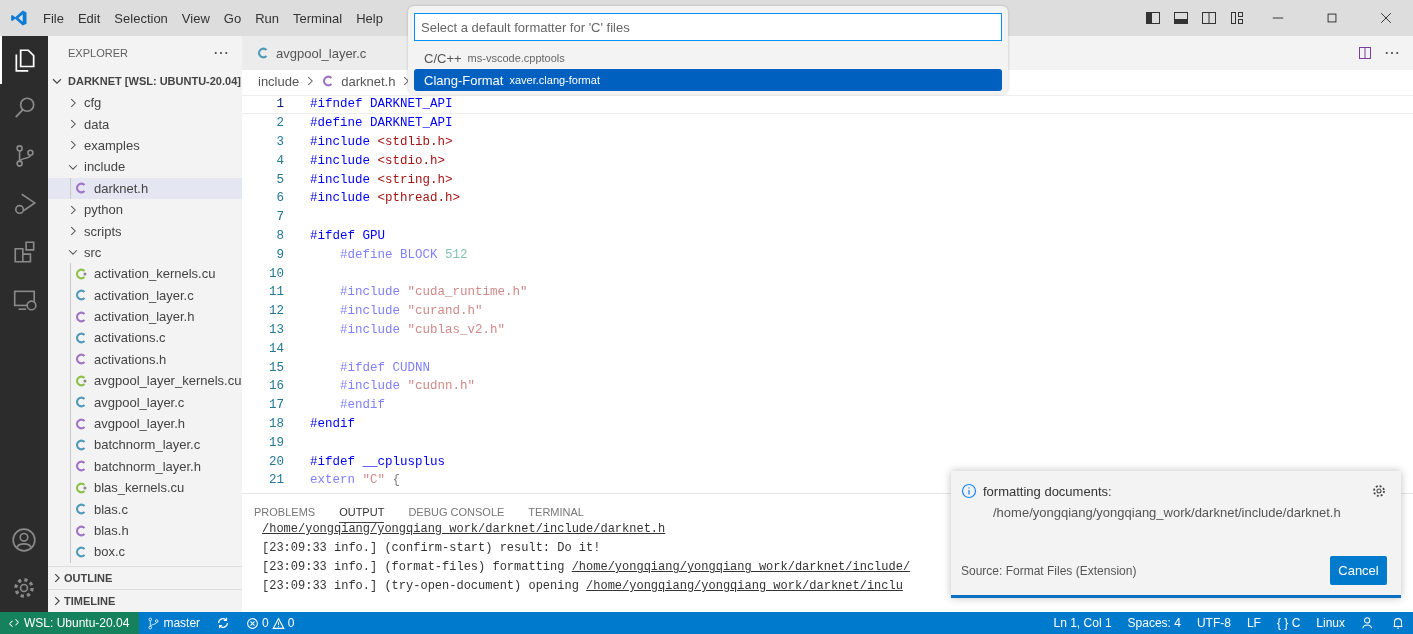 This screenshot has height=634, width=1413. I want to click on tree-item: scripts, so click(145, 231).